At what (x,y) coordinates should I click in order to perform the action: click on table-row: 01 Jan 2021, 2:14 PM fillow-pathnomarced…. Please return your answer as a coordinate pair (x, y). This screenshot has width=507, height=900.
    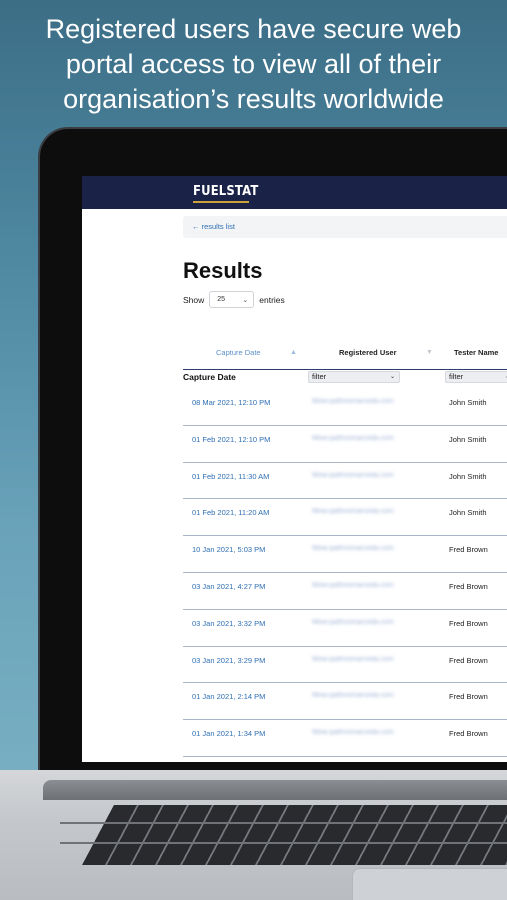
    Looking at the image, I should click on (345, 702).